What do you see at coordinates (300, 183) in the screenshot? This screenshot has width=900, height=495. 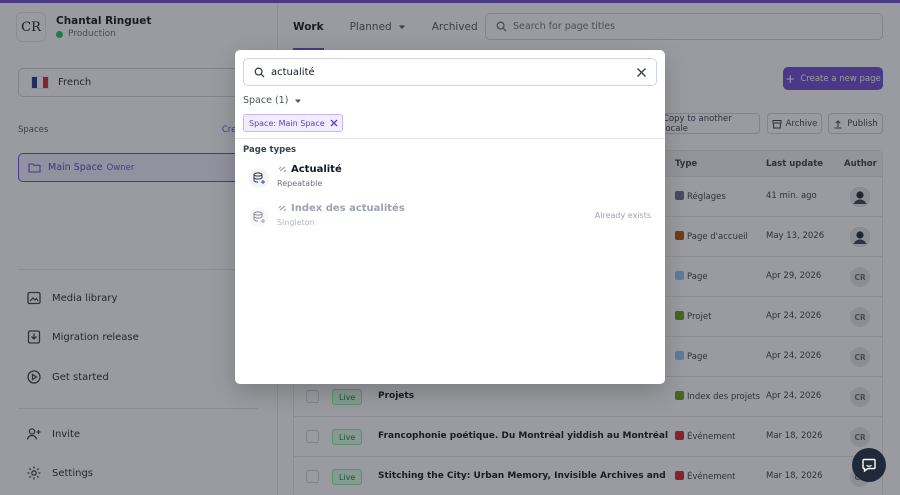 I see `page-type-kind: Repeatable` at bounding box center [300, 183].